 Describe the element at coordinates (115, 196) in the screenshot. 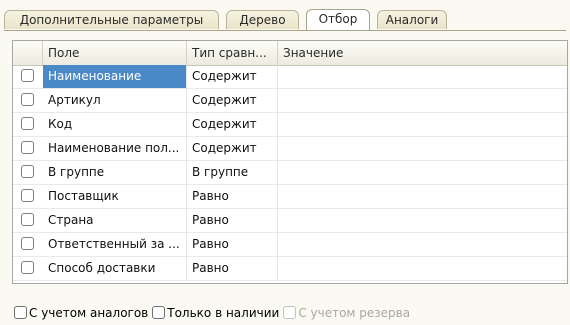

I see `cell-field: Поставщик` at that location.